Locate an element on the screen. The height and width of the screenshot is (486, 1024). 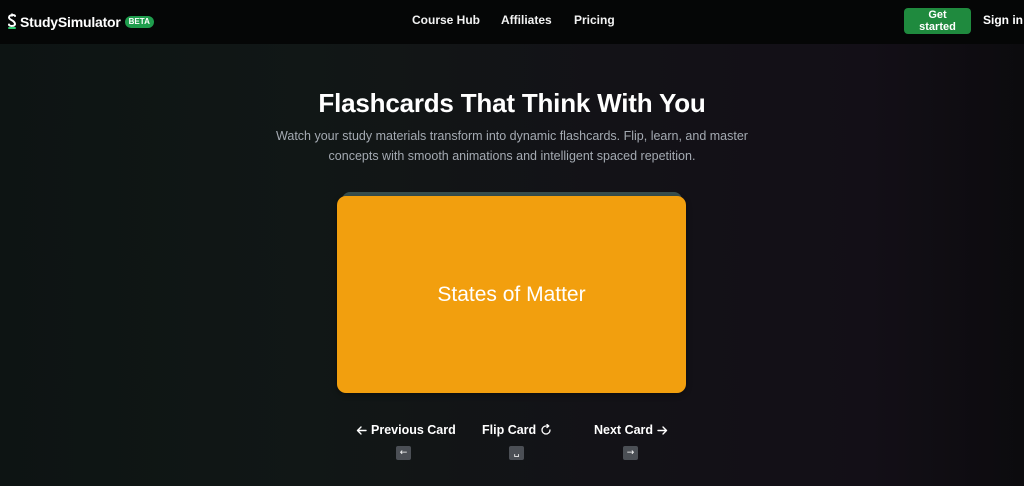
brand-logo-link: StudySimulator BETA is located at coordinates (80, 22).